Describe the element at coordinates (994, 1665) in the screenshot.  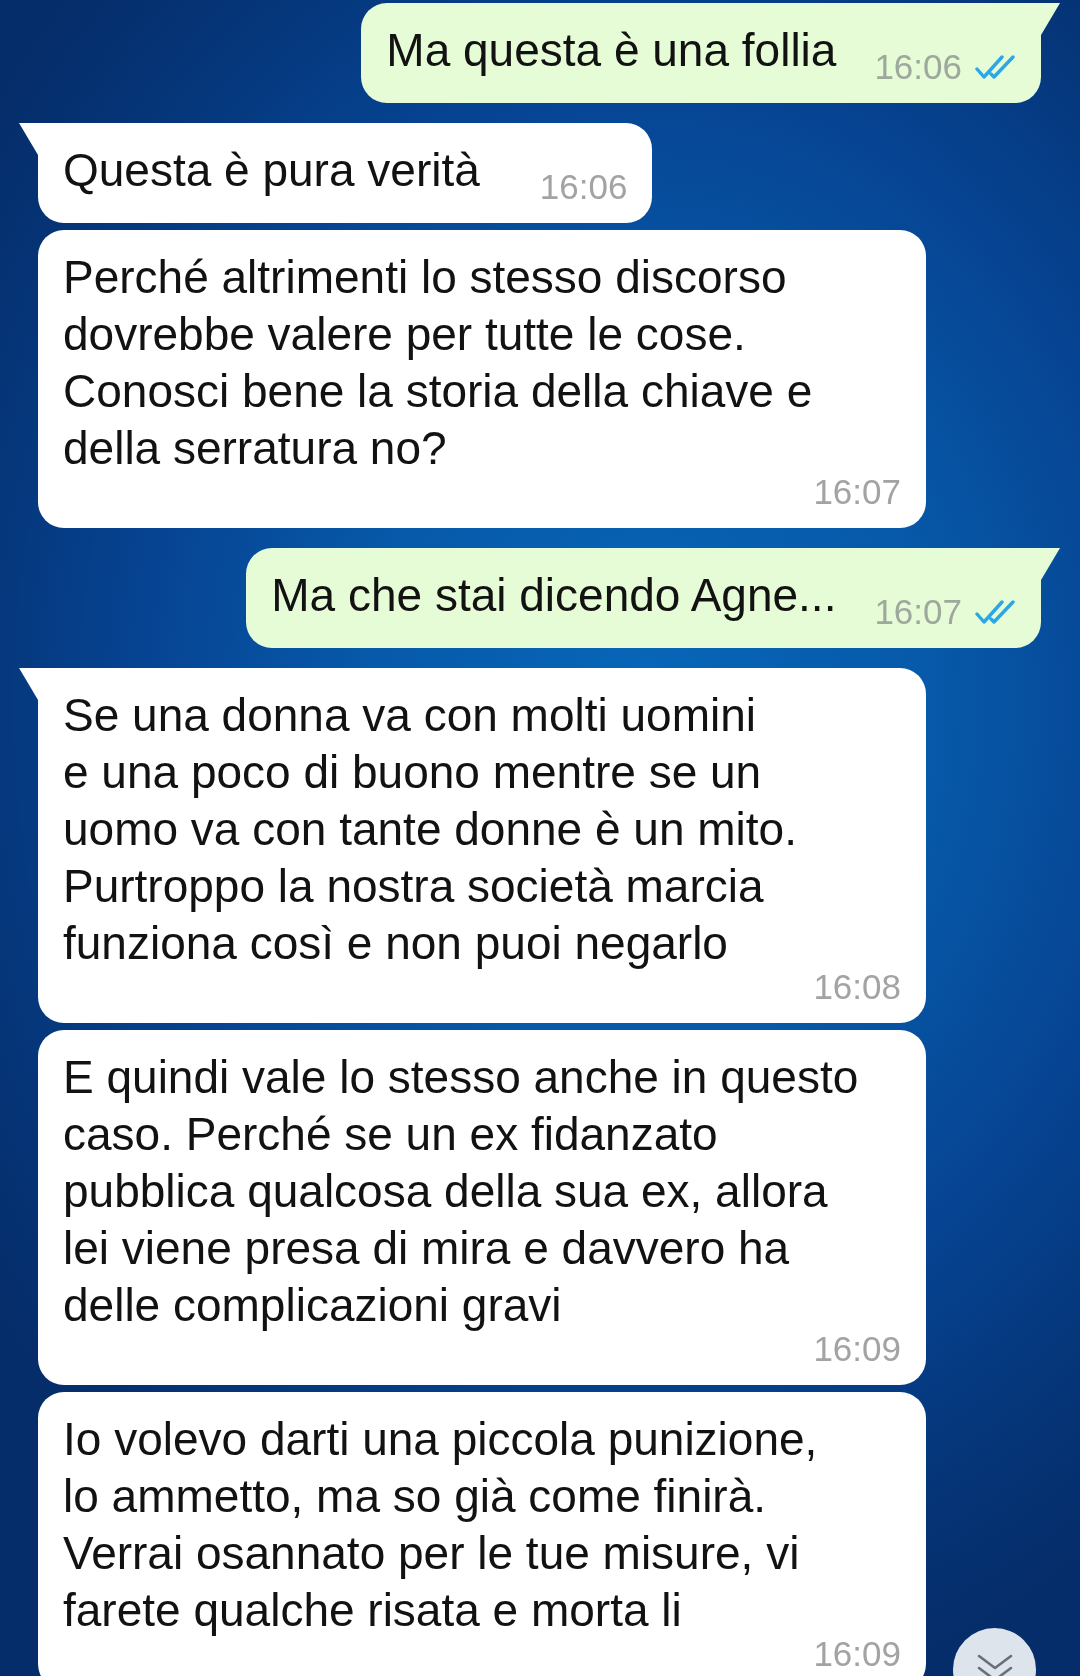
I see `double-chevron-down-icon` at that location.